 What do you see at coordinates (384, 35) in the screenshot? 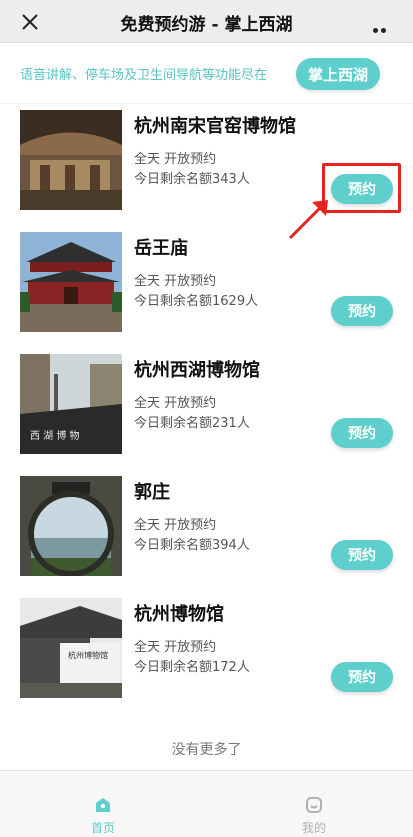
I see `more-dots-icon` at bounding box center [384, 35].